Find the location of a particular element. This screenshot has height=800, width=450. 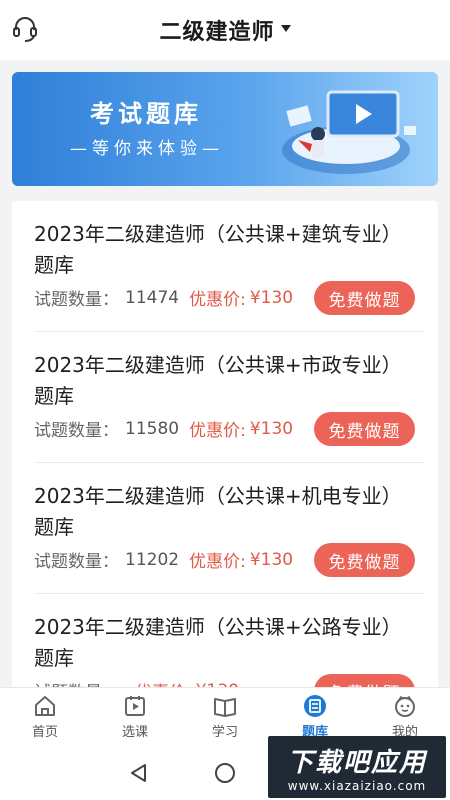

tab-study: 学习 is located at coordinates (225, 716).